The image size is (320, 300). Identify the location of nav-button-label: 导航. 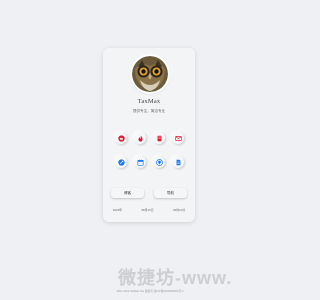
(170, 192).